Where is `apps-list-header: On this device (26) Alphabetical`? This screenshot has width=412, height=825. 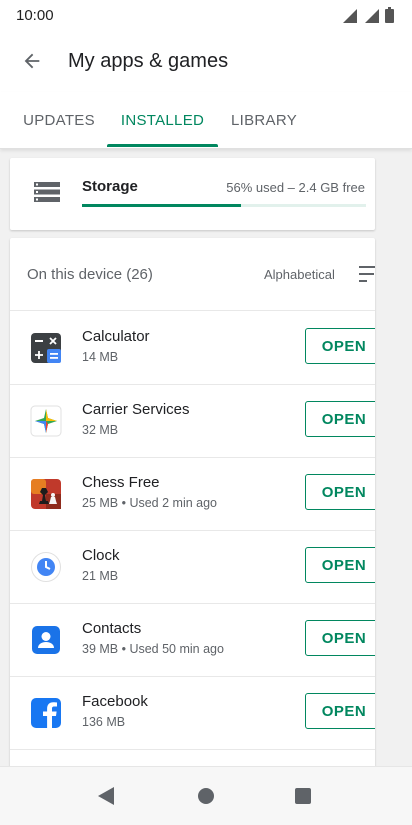
apps-list-header: On this device (26) Alphabetical is located at coordinates (192, 274).